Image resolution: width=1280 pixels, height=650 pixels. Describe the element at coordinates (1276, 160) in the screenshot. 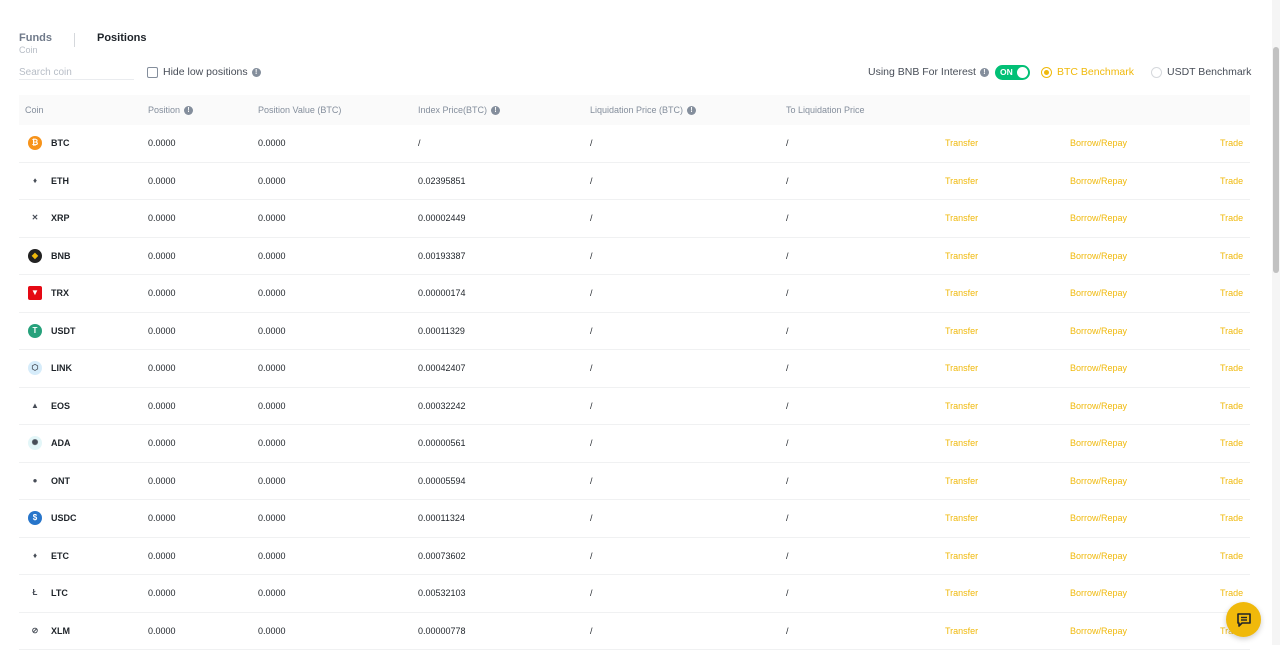

I see `scrollbar-thumb` at that location.